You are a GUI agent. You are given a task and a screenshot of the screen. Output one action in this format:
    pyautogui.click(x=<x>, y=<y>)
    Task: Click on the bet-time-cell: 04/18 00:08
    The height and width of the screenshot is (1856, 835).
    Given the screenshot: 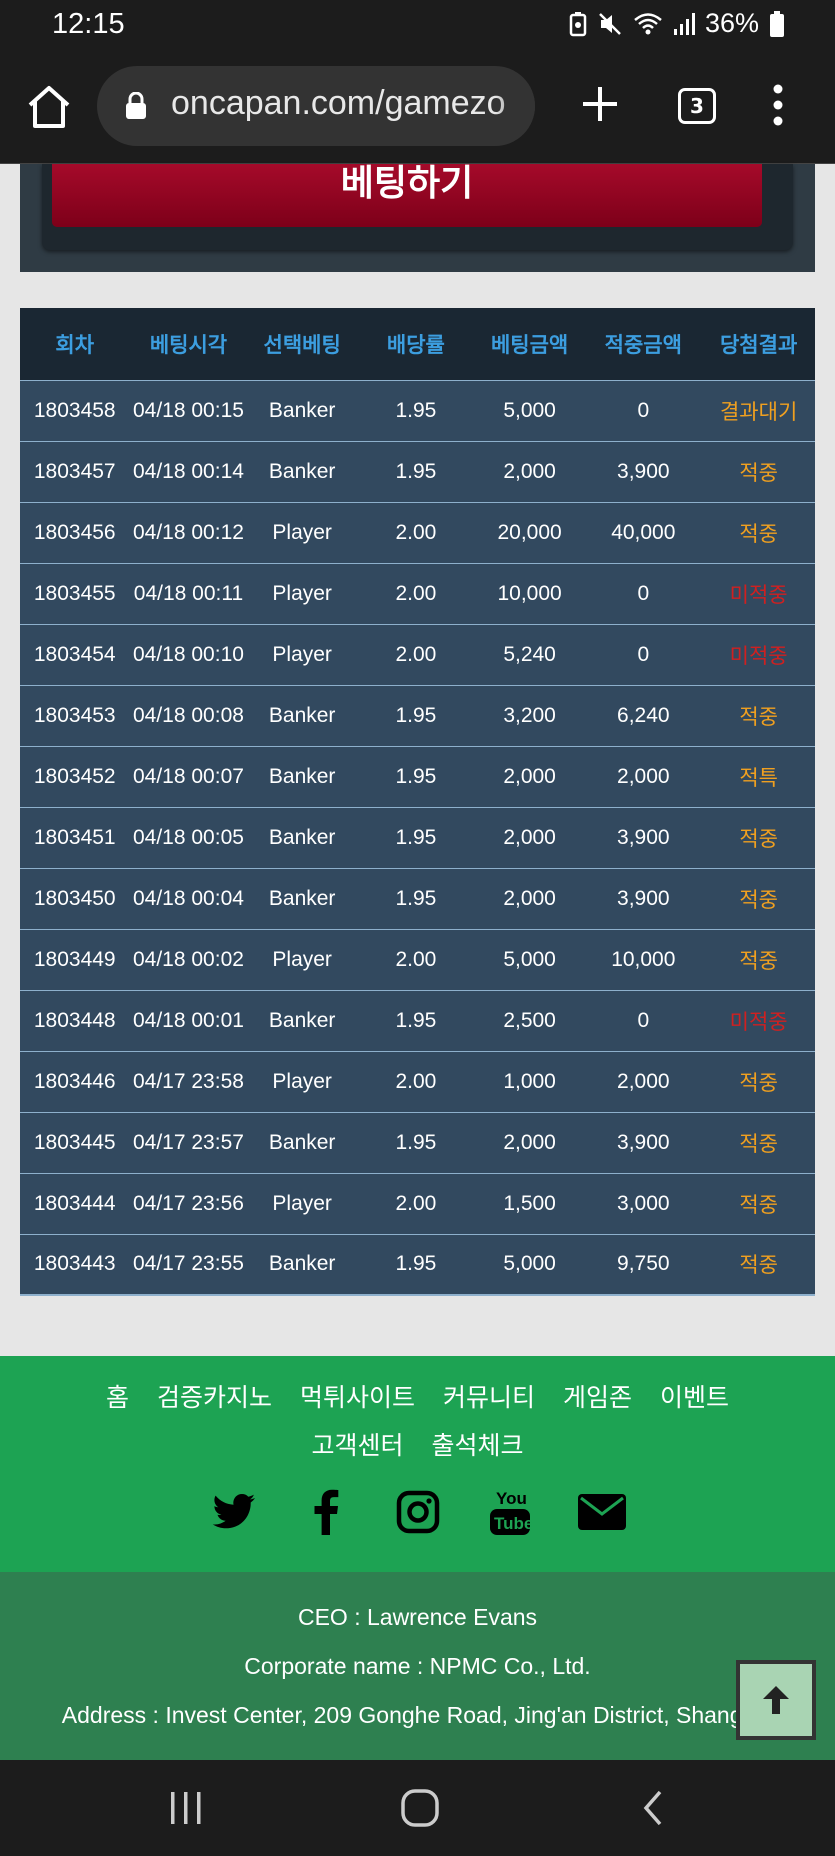 What is the action you would take?
    pyautogui.click(x=188, y=715)
    